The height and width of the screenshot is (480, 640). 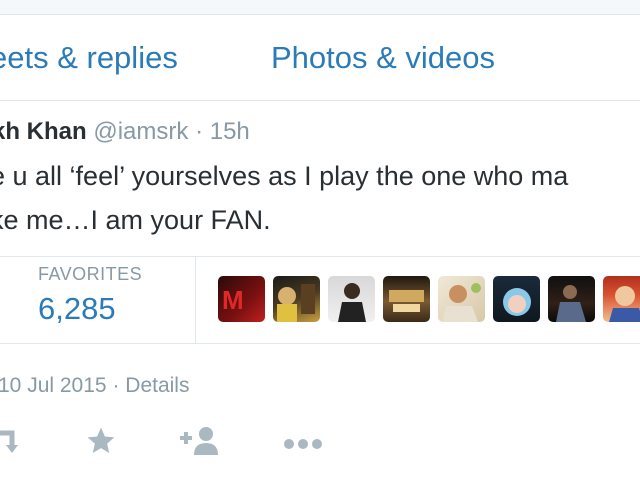 I want to click on tweet-text-line-2: ke me…I am your FAN., so click(x=135, y=220).